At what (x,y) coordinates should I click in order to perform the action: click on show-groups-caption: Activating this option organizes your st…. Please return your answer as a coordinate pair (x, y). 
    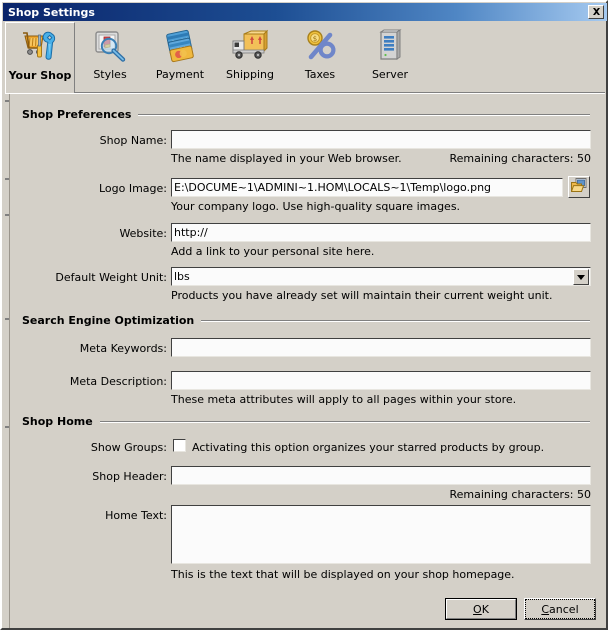
    Looking at the image, I should click on (368, 447).